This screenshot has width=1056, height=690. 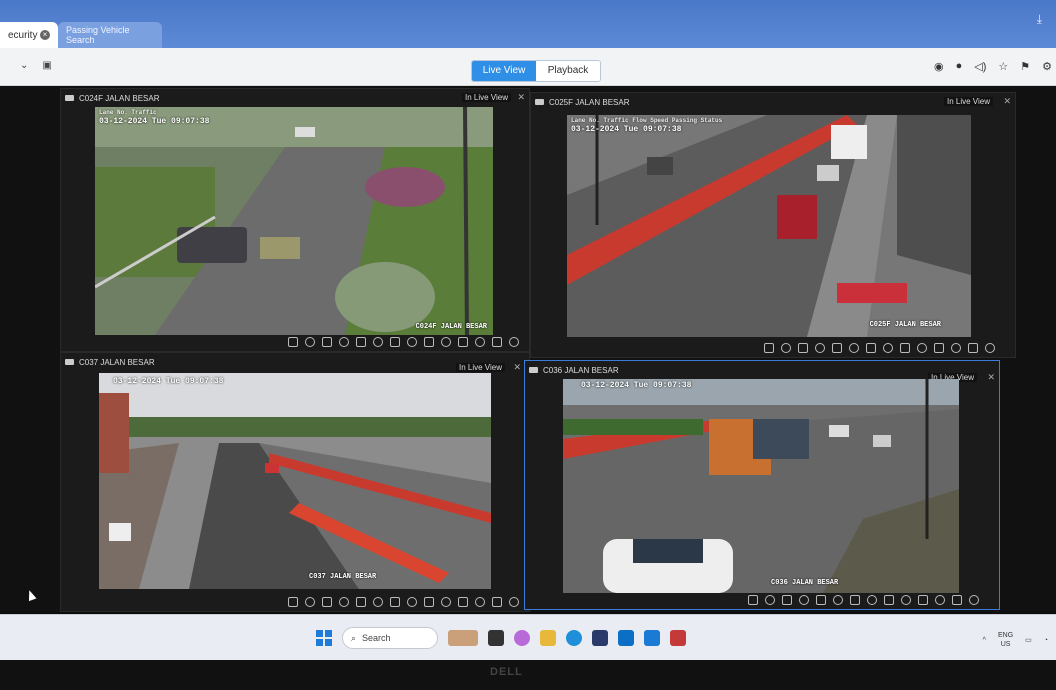 What do you see at coordinates (568, 71) in the screenshot?
I see `playback-button: Playback` at bounding box center [568, 71].